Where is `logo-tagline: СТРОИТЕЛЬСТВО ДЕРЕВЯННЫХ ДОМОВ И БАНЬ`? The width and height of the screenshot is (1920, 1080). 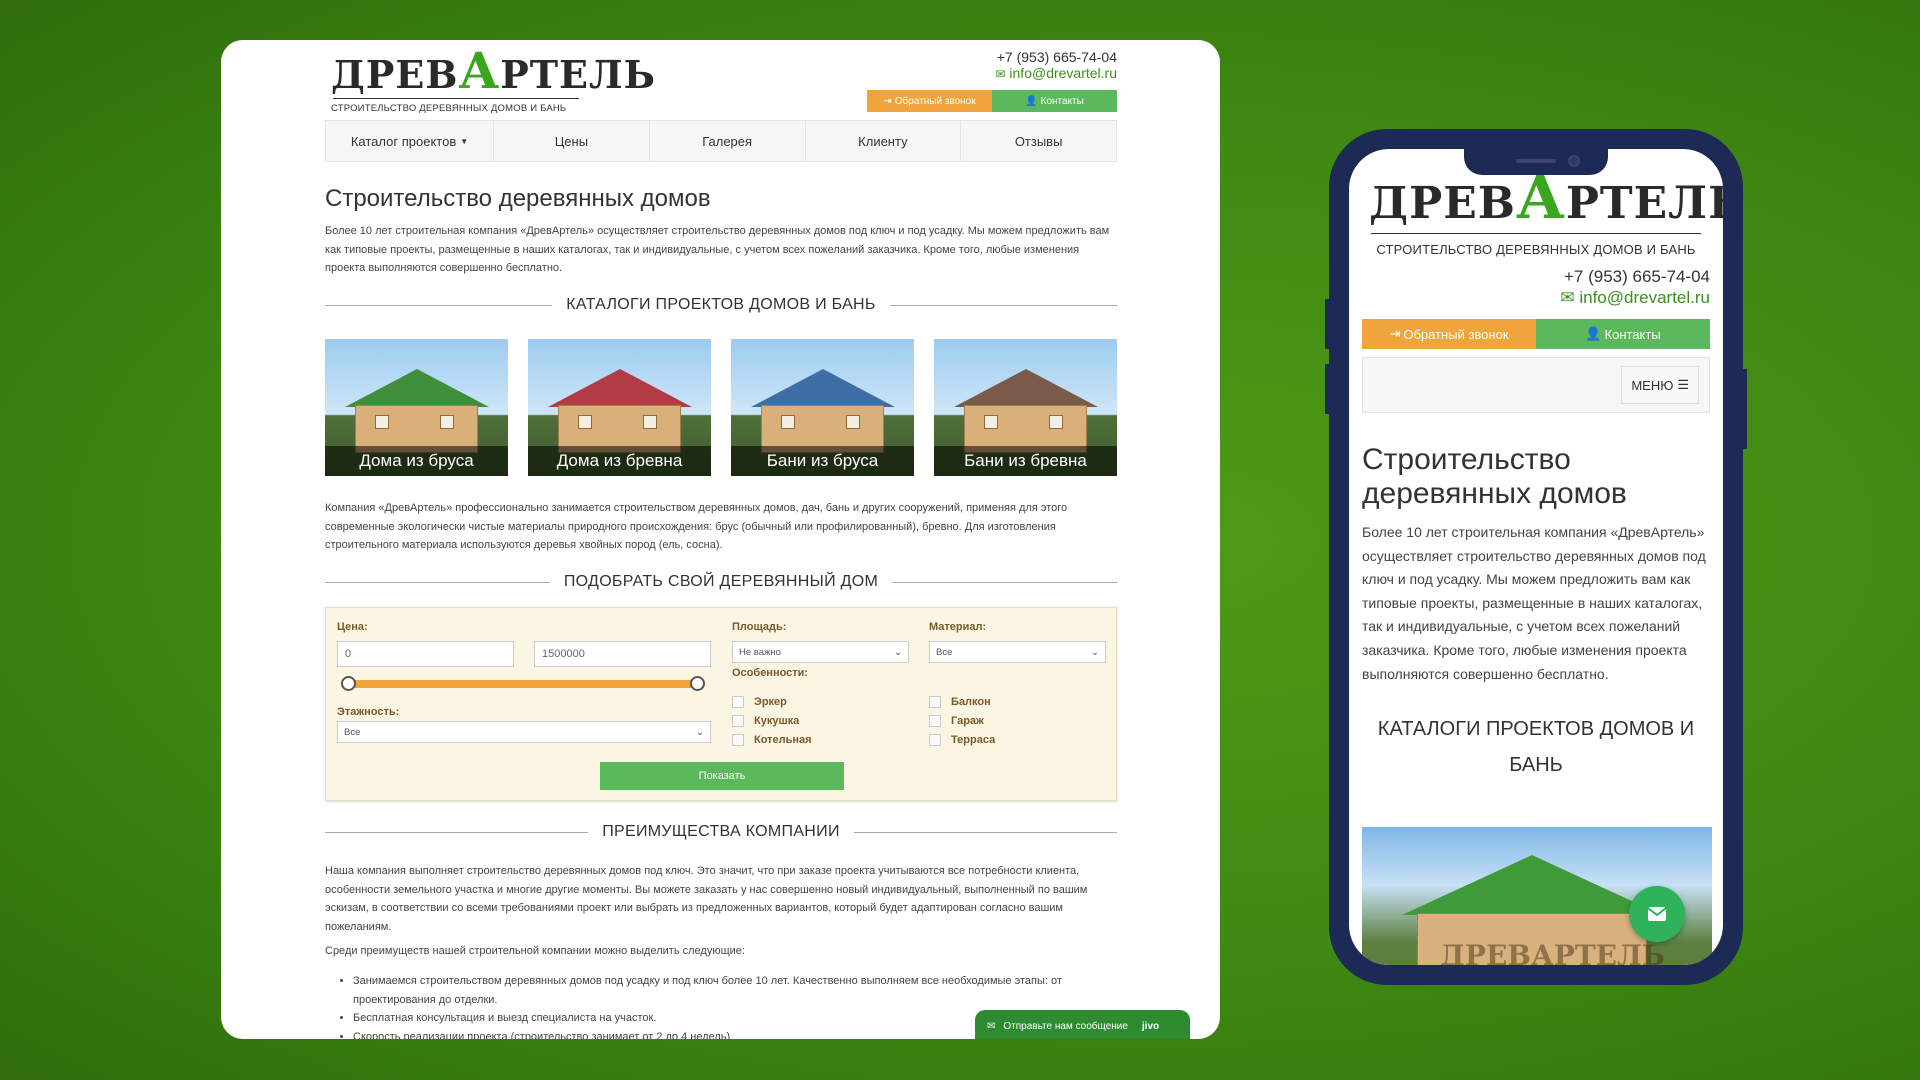 logo-tagline: СТРОИТЕЛЬСТВО ДЕРЕВЯННЫХ ДОМОВ И БАНЬ is located at coordinates (449, 108).